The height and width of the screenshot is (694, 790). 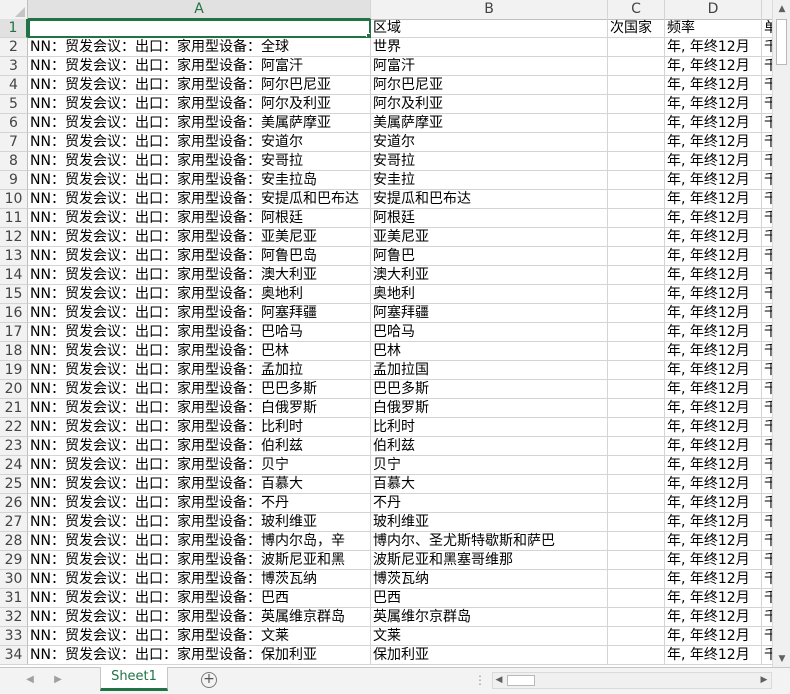 I want to click on cell-col-b: 安哥拉, so click(x=489, y=161).